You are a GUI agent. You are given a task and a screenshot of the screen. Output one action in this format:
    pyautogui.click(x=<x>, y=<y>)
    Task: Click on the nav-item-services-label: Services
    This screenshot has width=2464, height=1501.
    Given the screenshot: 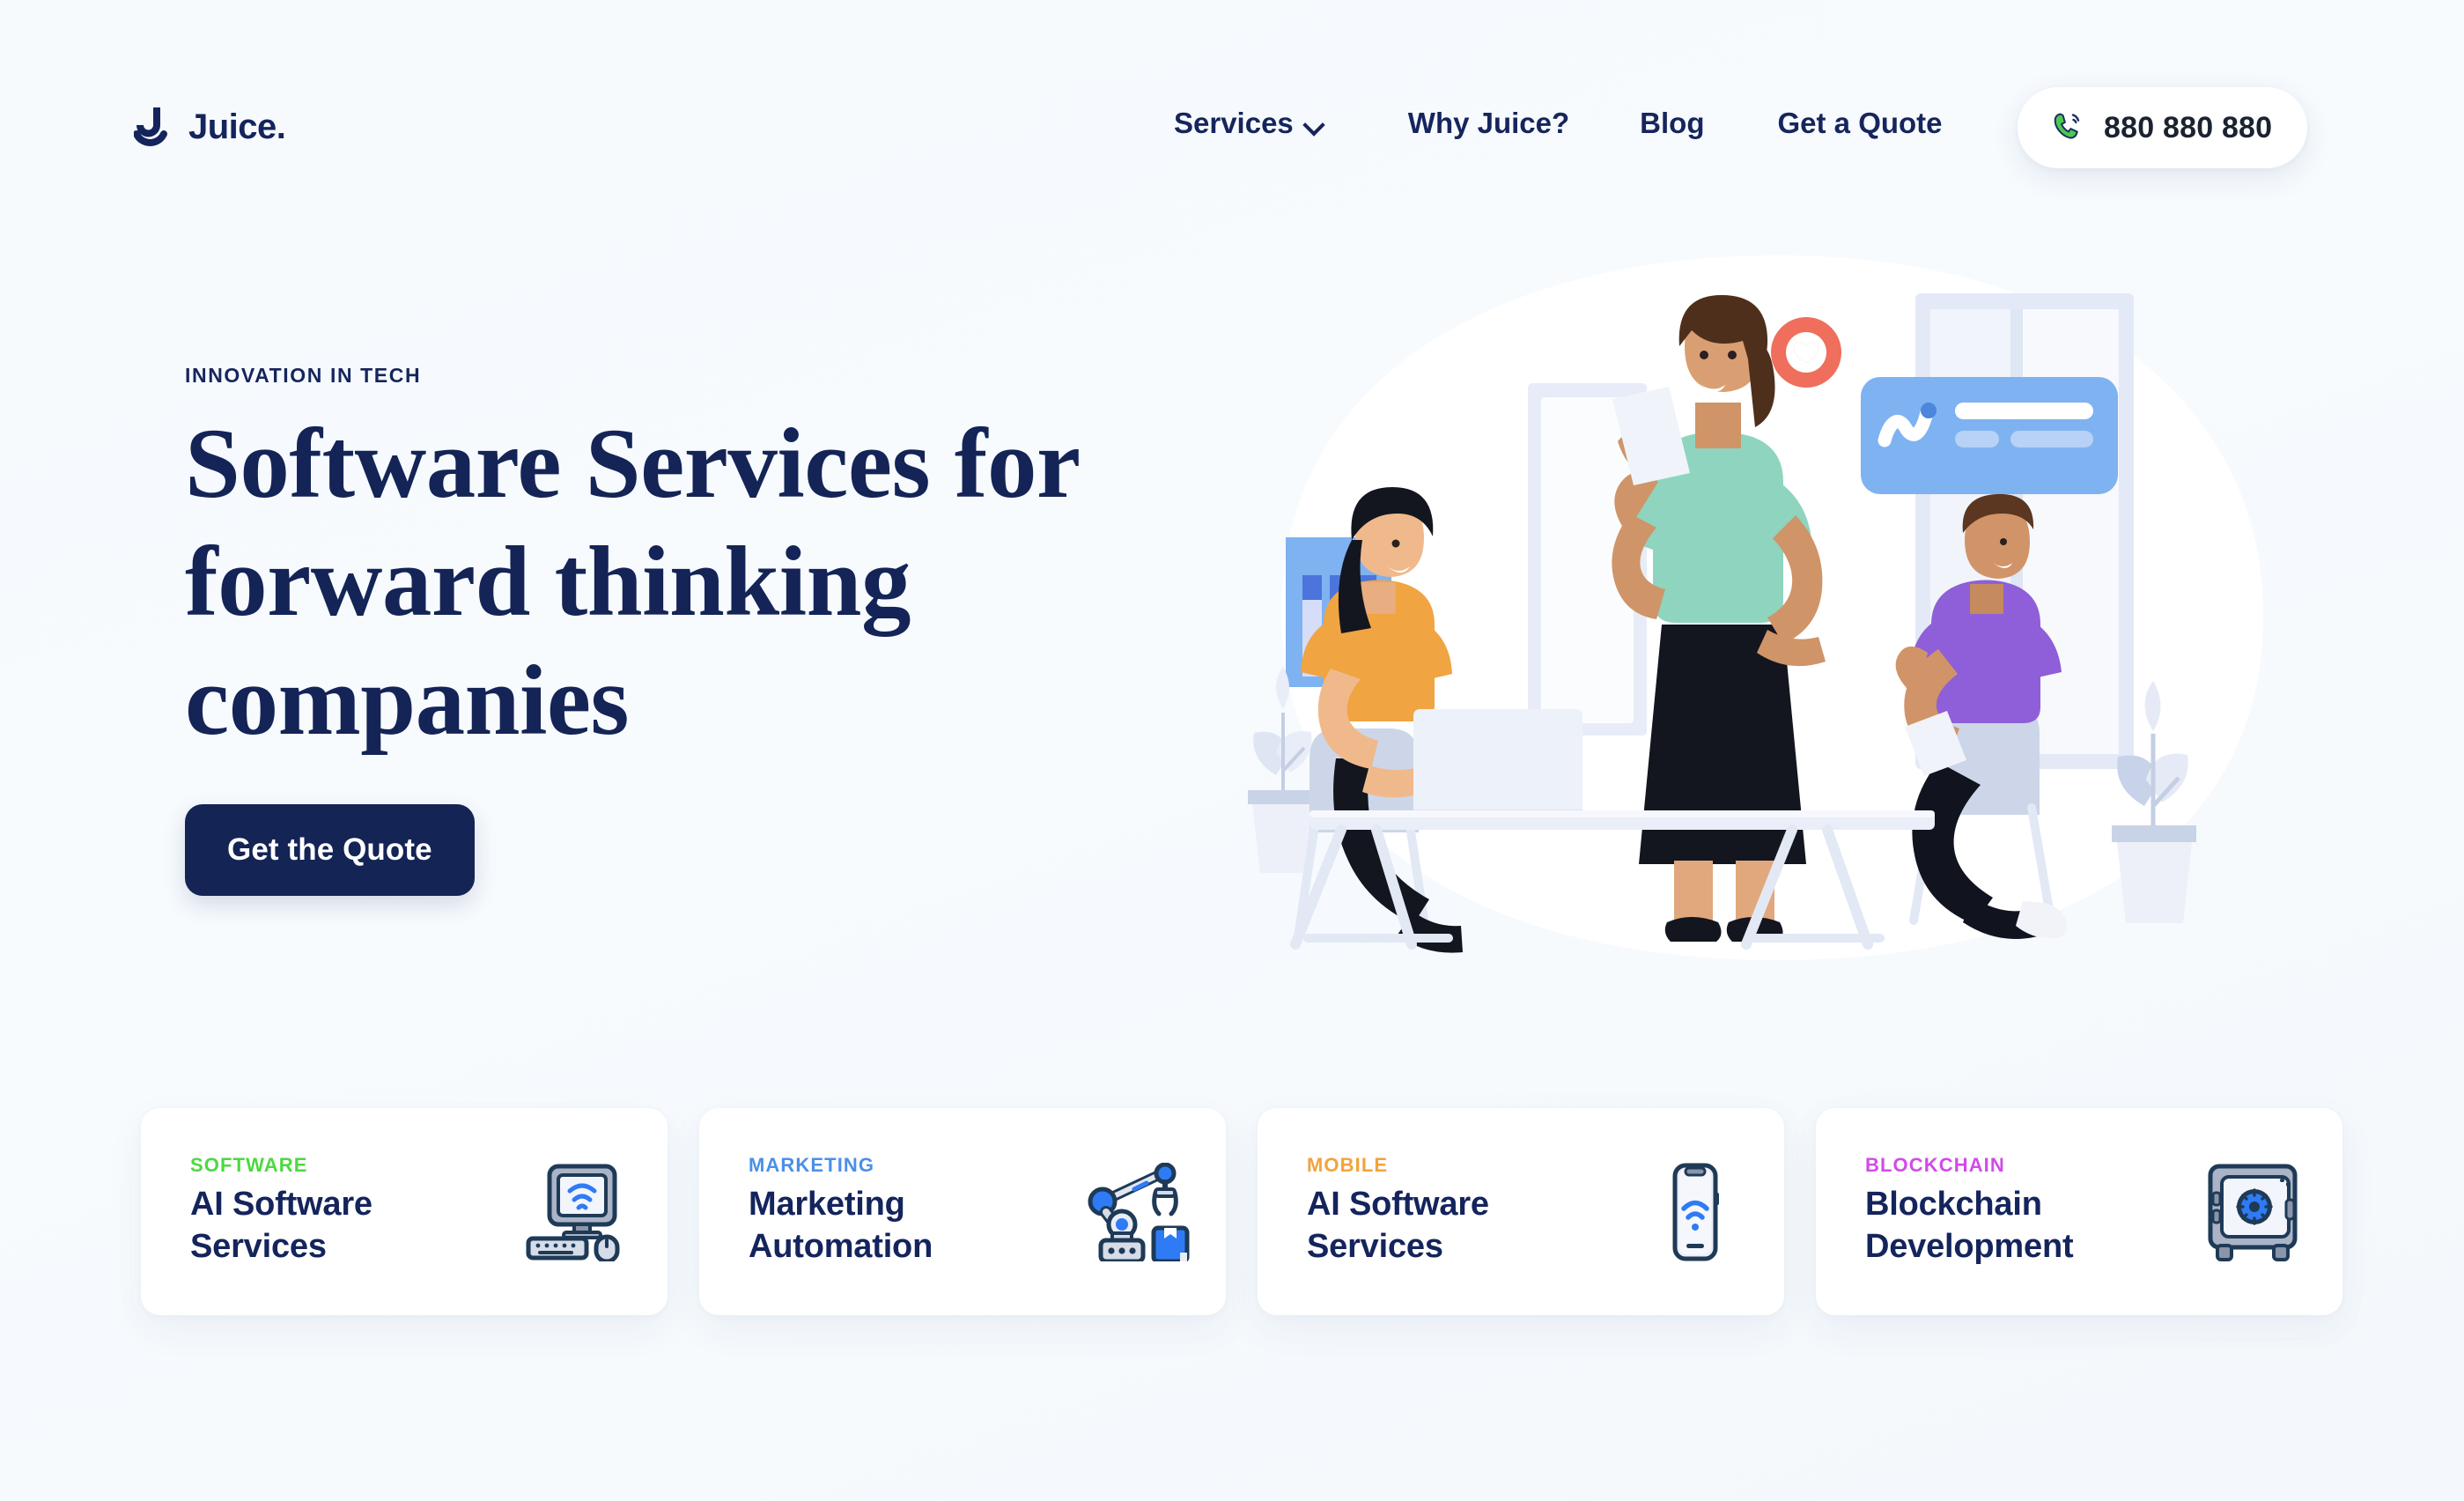 What is the action you would take?
    pyautogui.click(x=1234, y=123)
    